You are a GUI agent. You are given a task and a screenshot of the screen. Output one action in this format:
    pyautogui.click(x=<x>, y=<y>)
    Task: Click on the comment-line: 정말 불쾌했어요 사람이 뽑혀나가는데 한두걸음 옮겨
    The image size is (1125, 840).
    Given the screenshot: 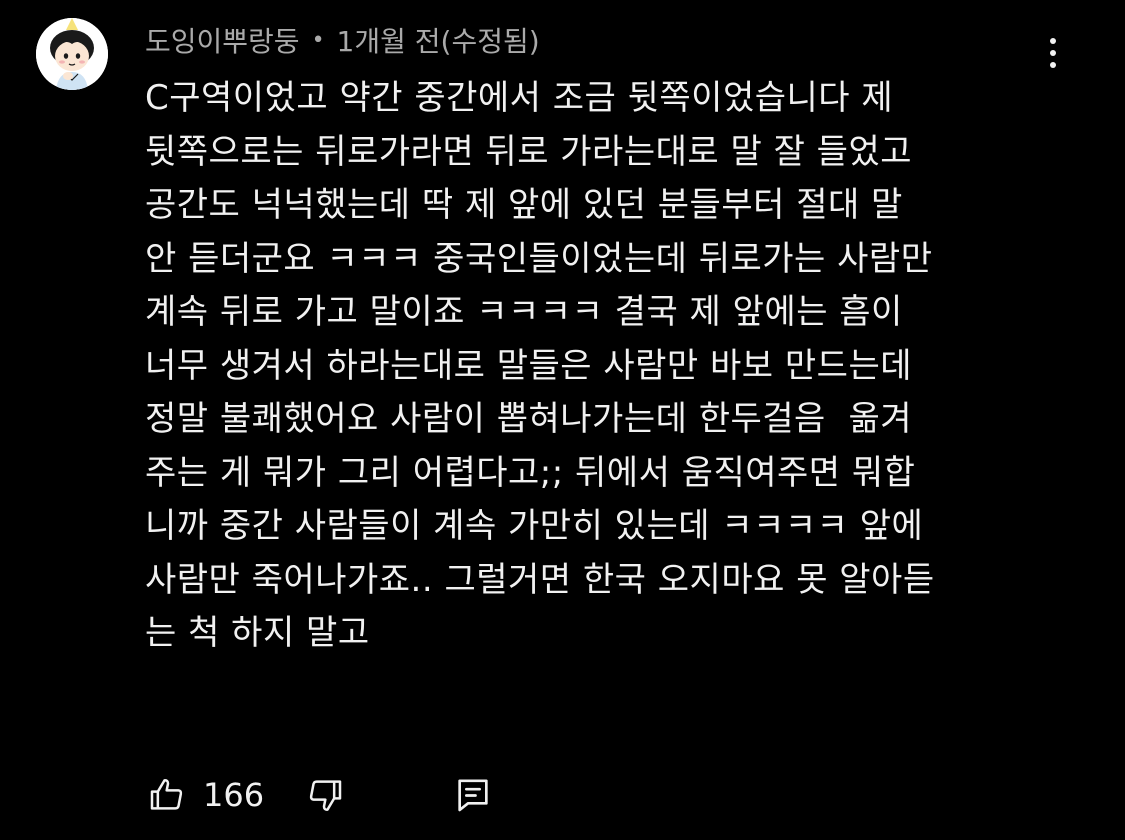 What is the action you would take?
    pyautogui.click(x=529, y=419)
    